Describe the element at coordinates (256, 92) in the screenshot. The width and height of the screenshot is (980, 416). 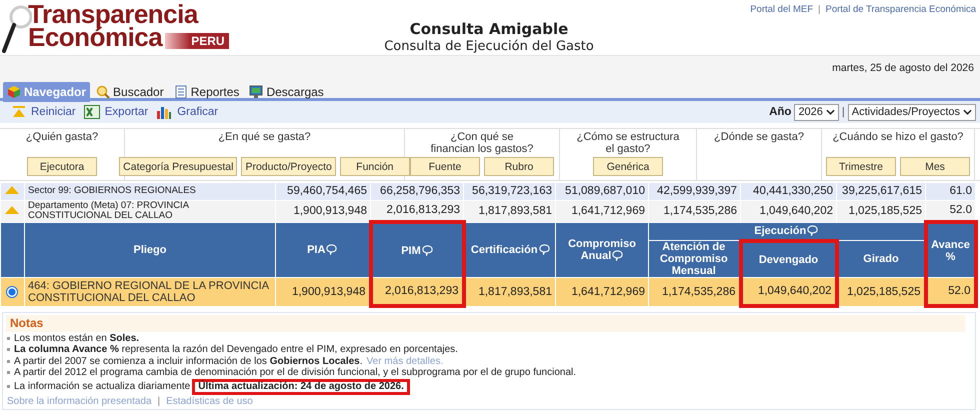
I see `monitor-icon` at that location.